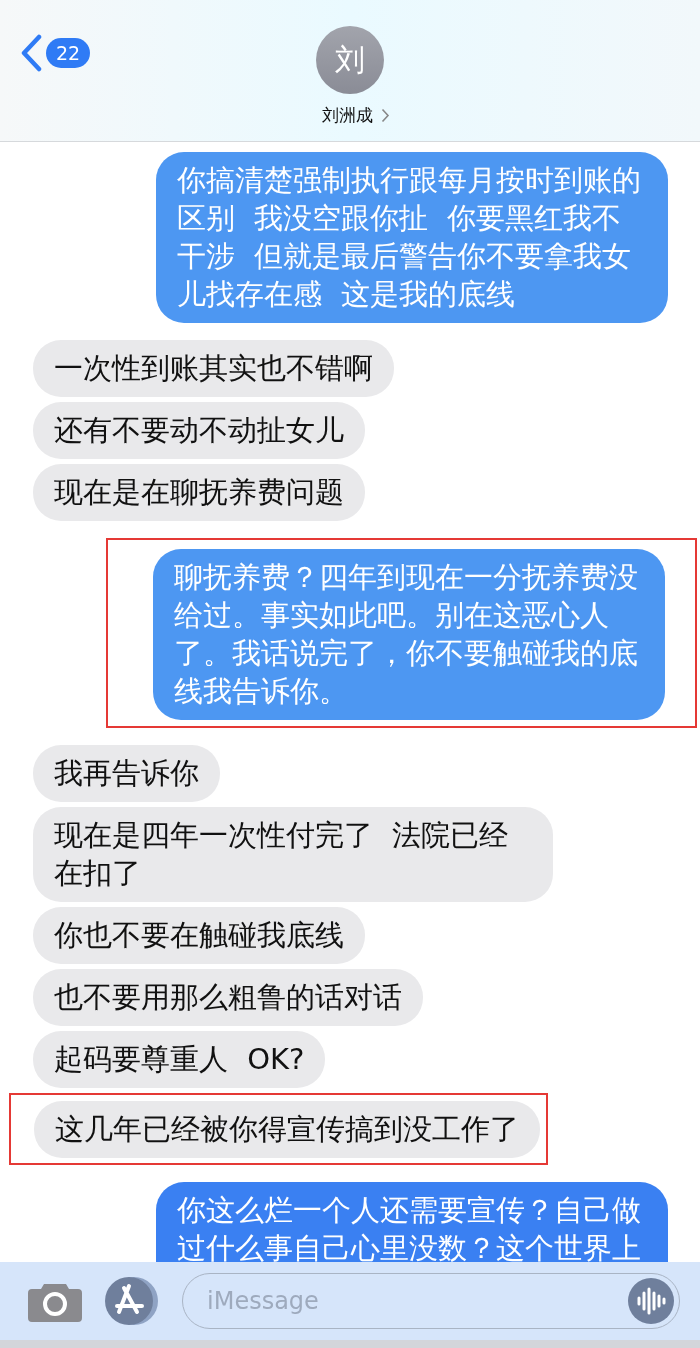  What do you see at coordinates (350, 60) in the screenshot?
I see `contact-avatar: 刘` at bounding box center [350, 60].